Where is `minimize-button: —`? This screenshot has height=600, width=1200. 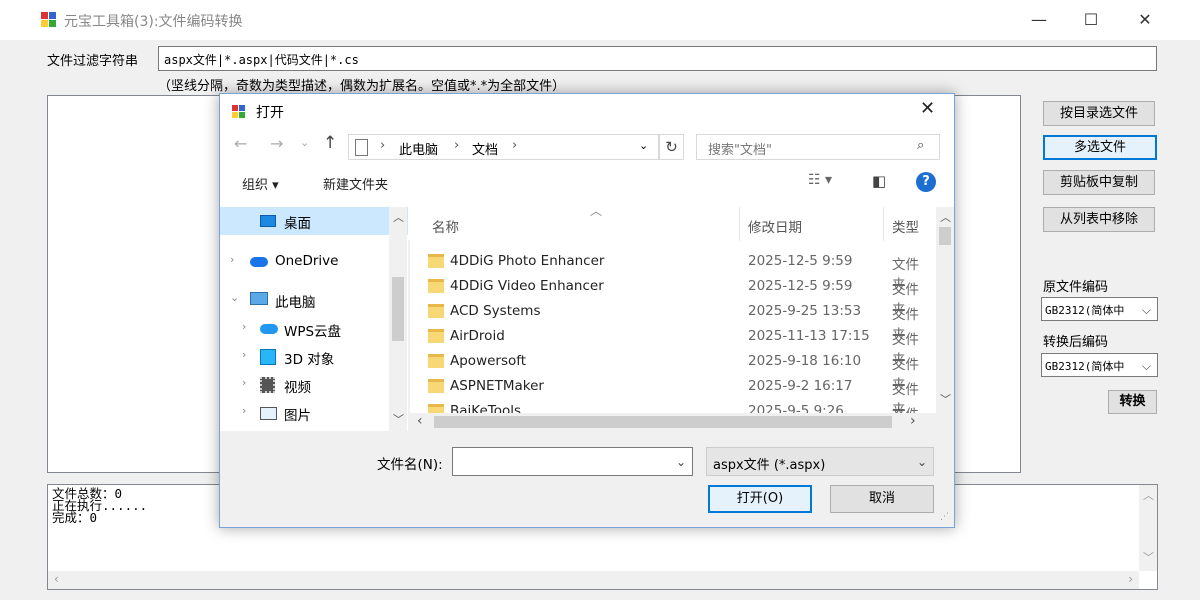 minimize-button: — is located at coordinates (1039, 20).